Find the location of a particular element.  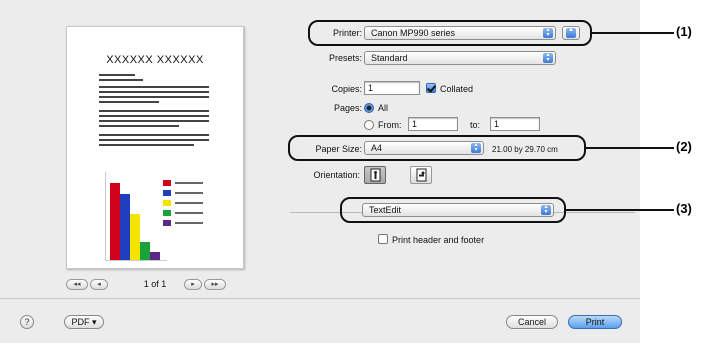

presets-value: Standard is located at coordinates (389, 58).